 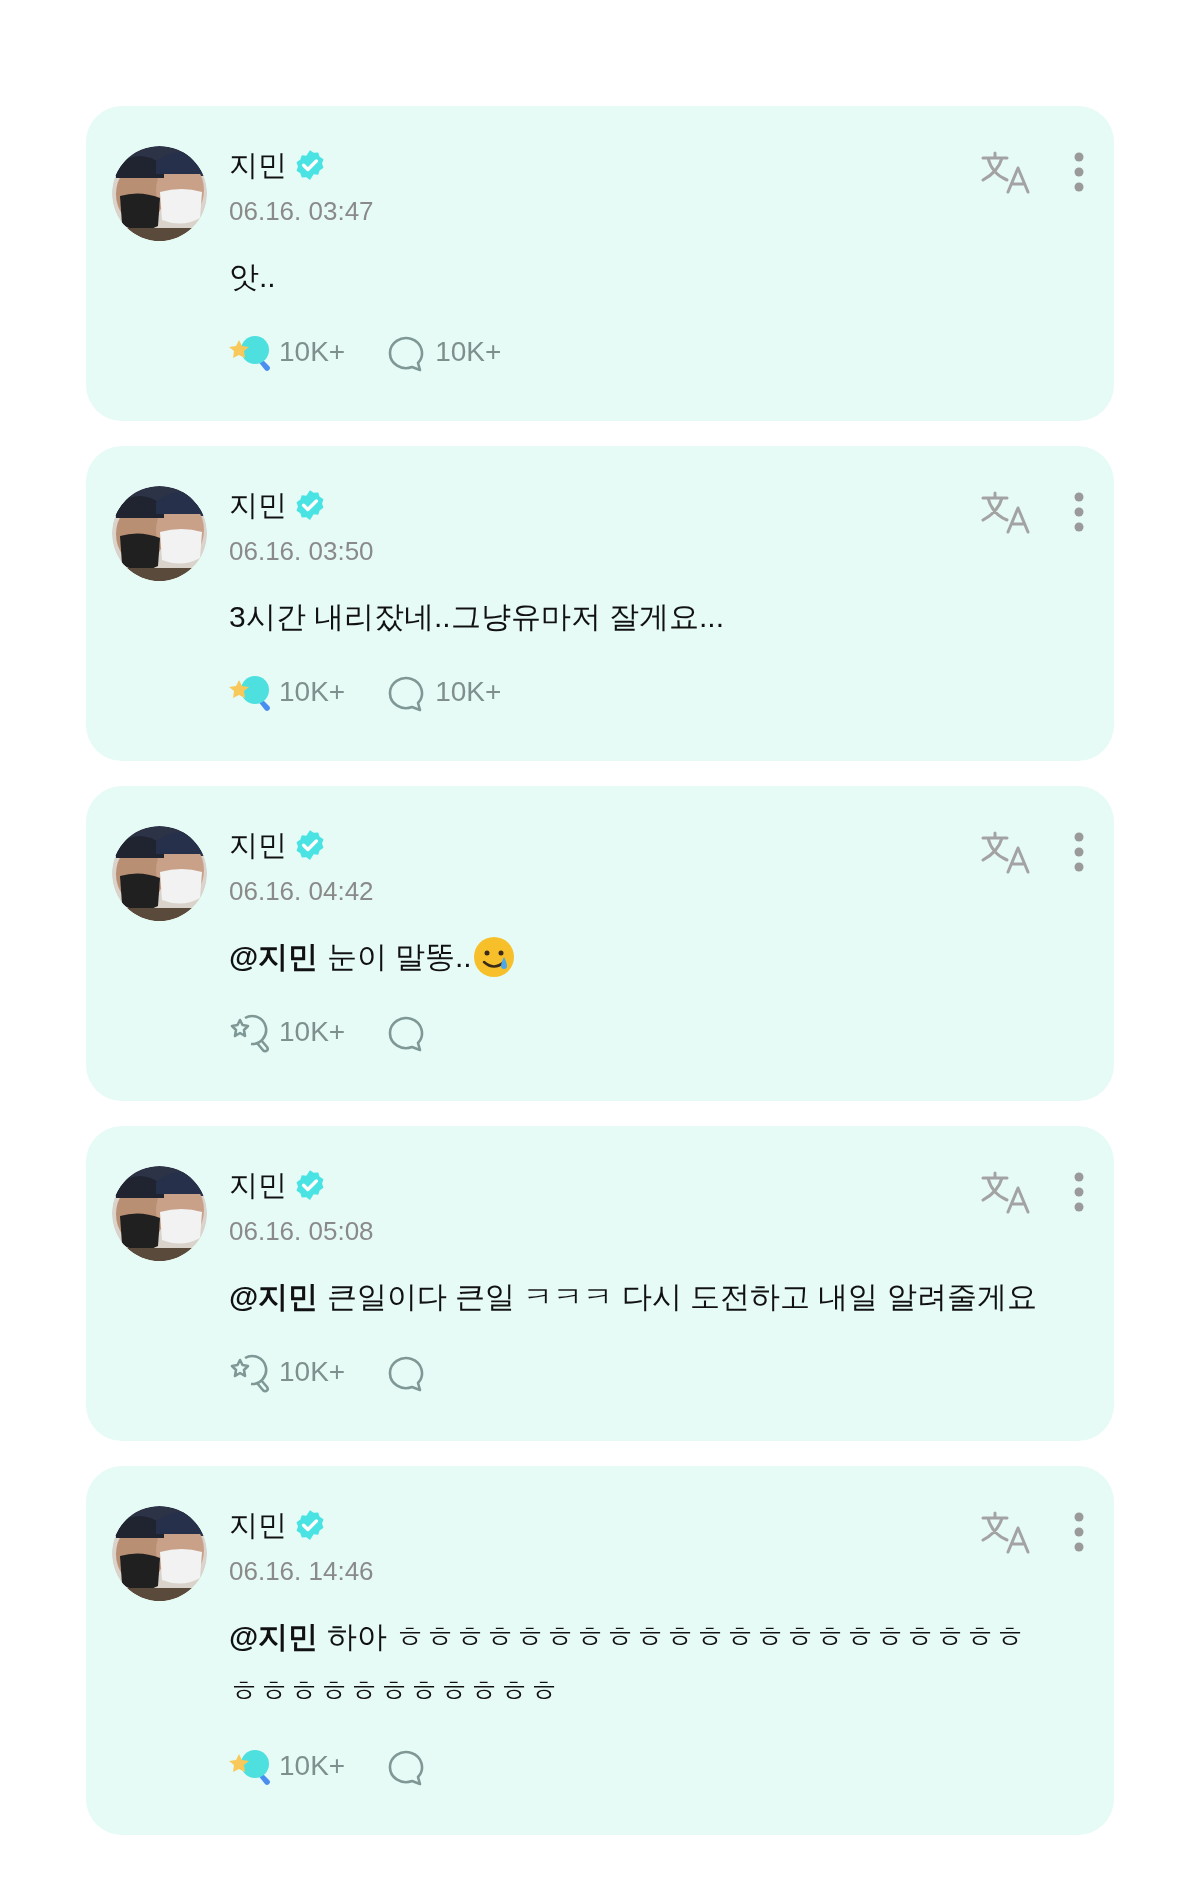 What do you see at coordinates (301, 891) in the screenshot?
I see `post-time: 06.16. 04:42` at bounding box center [301, 891].